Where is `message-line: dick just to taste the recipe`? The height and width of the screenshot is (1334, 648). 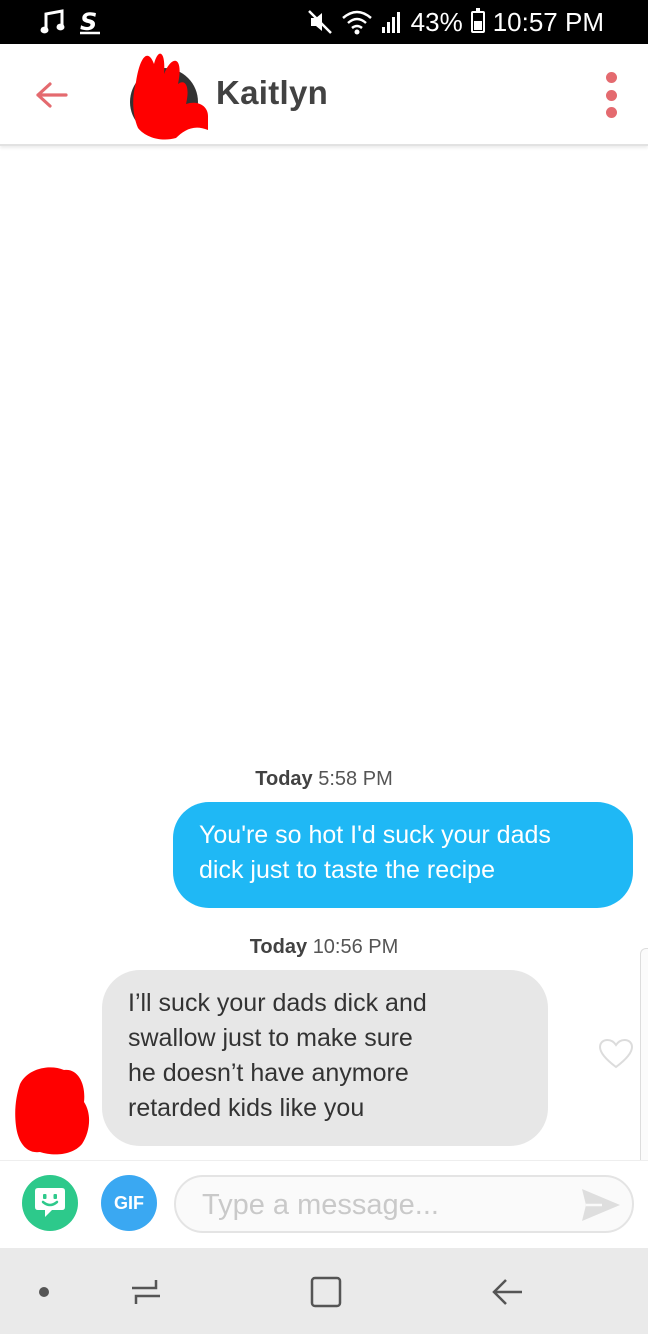
message-line: dick just to taste the recipe is located at coordinates (347, 870).